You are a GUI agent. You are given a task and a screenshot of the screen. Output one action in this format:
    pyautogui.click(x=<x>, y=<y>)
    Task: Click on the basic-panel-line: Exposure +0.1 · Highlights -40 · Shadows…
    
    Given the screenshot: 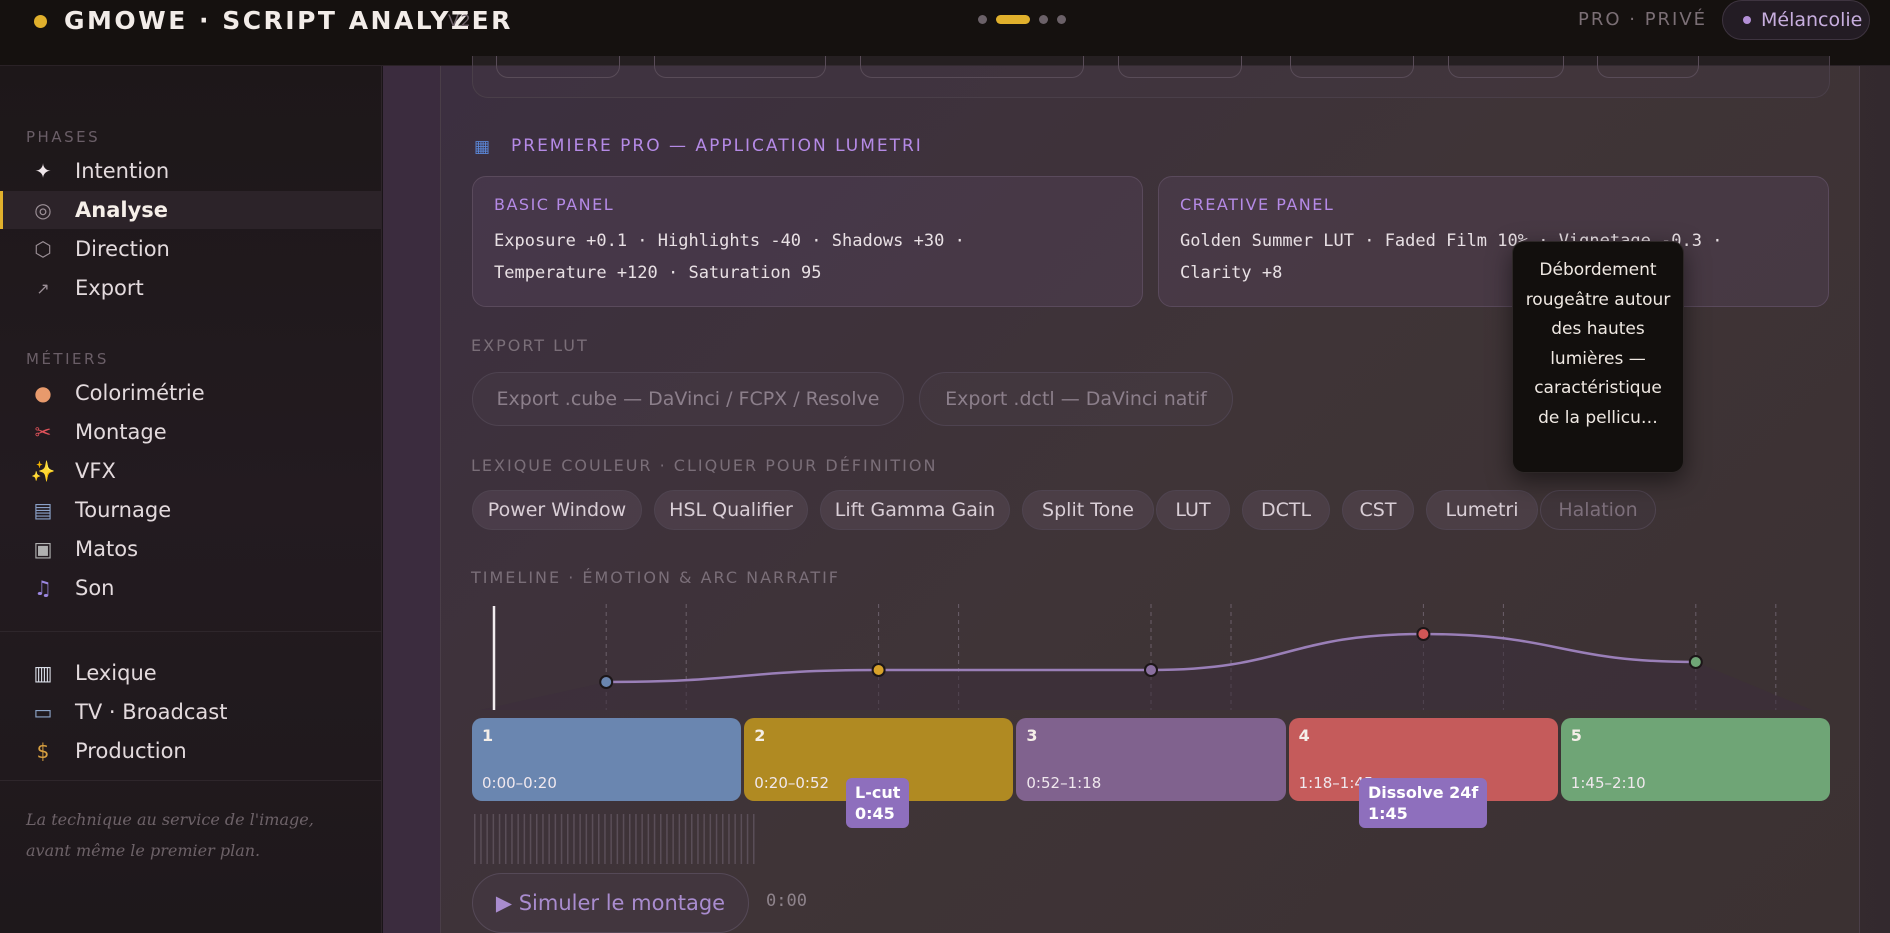 What is the action you would take?
    pyautogui.click(x=729, y=241)
    